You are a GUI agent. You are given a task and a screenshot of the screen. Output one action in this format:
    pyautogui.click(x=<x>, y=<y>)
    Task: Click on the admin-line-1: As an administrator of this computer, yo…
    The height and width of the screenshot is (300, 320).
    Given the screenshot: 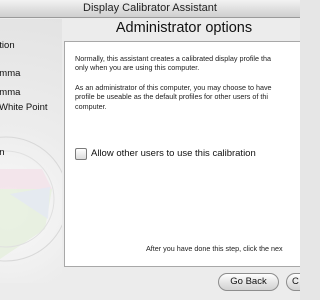 What is the action you would take?
    pyautogui.click(x=173, y=87)
    